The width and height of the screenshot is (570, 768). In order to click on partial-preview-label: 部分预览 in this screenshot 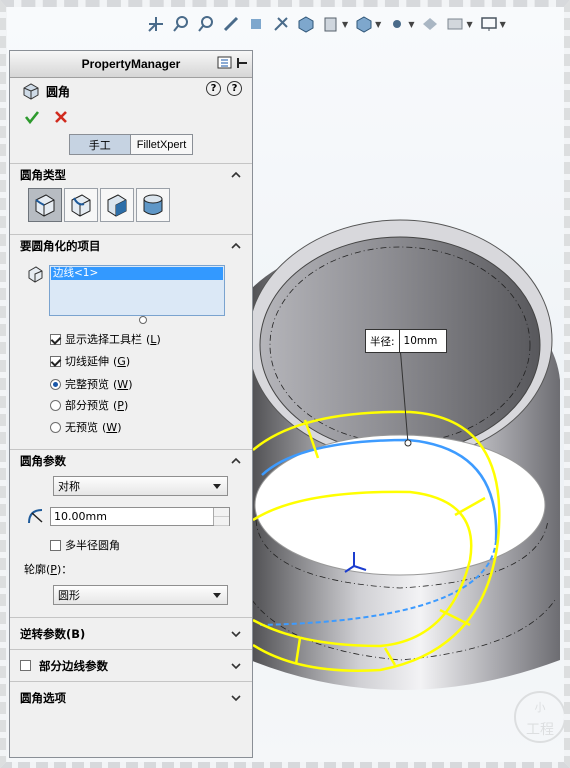, I will do `click(87, 405)`.